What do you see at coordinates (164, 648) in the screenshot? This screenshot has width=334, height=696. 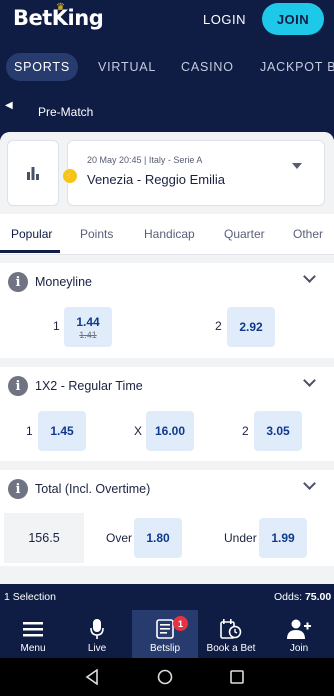 I see `bottom-nav-label: Betslip` at bounding box center [164, 648].